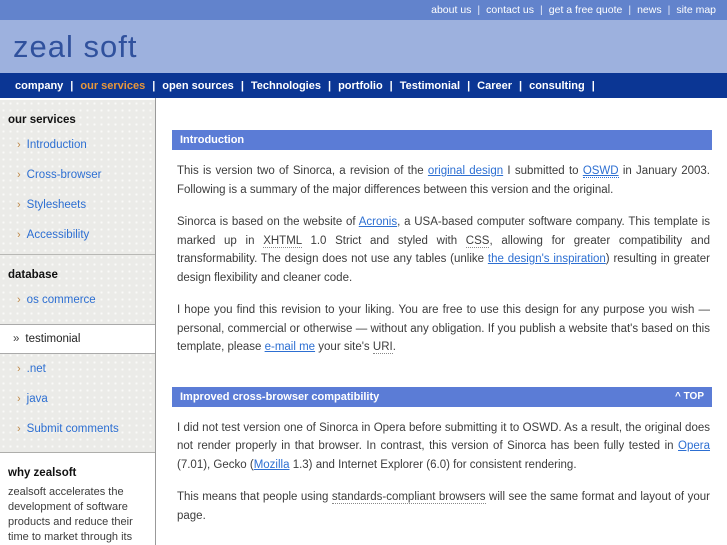 The image size is (727, 545). Describe the element at coordinates (694, 446) in the screenshot. I see `inline-link-opera: Opera` at that location.